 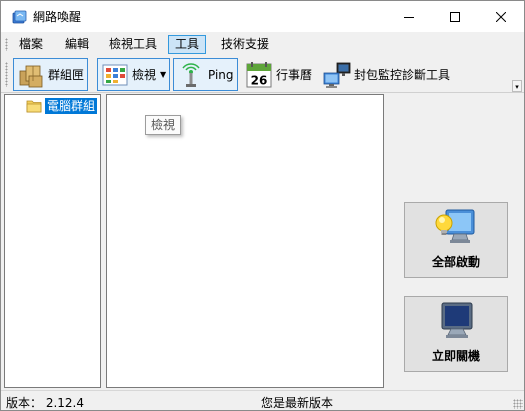 What do you see at coordinates (259, 80) in the screenshot?
I see `calendar-day: 26` at bounding box center [259, 80].